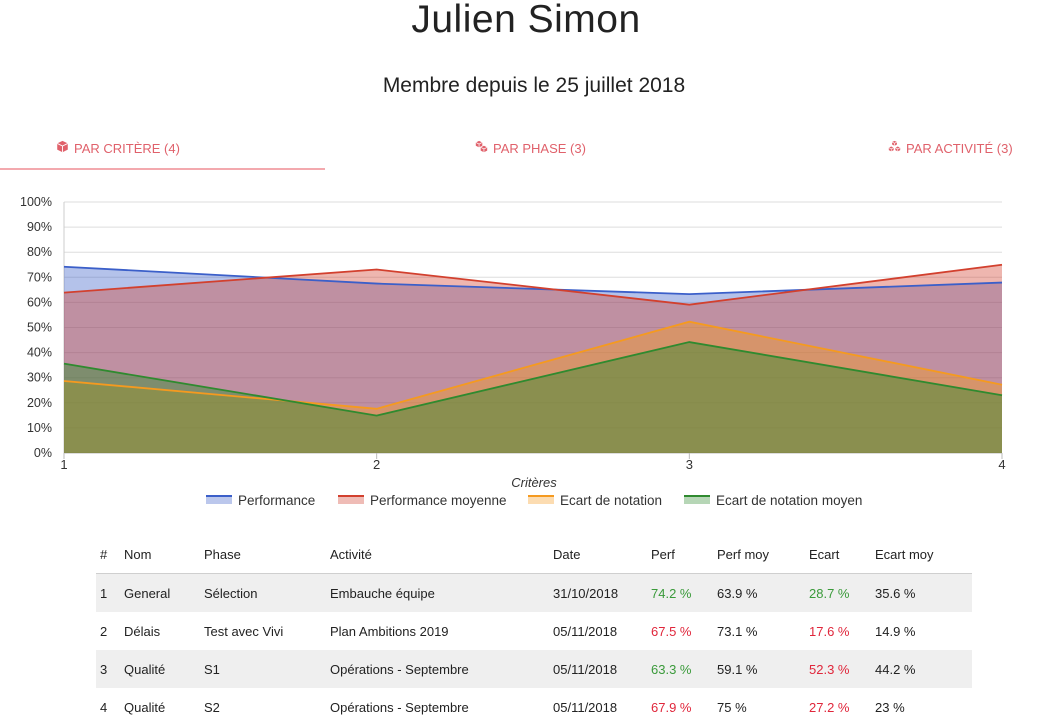 Image resolution: width=1052 pixels, height=728 pixels. I want to click on tab-par-critere: PAR CRITÈRE (4), so click(118, 148).